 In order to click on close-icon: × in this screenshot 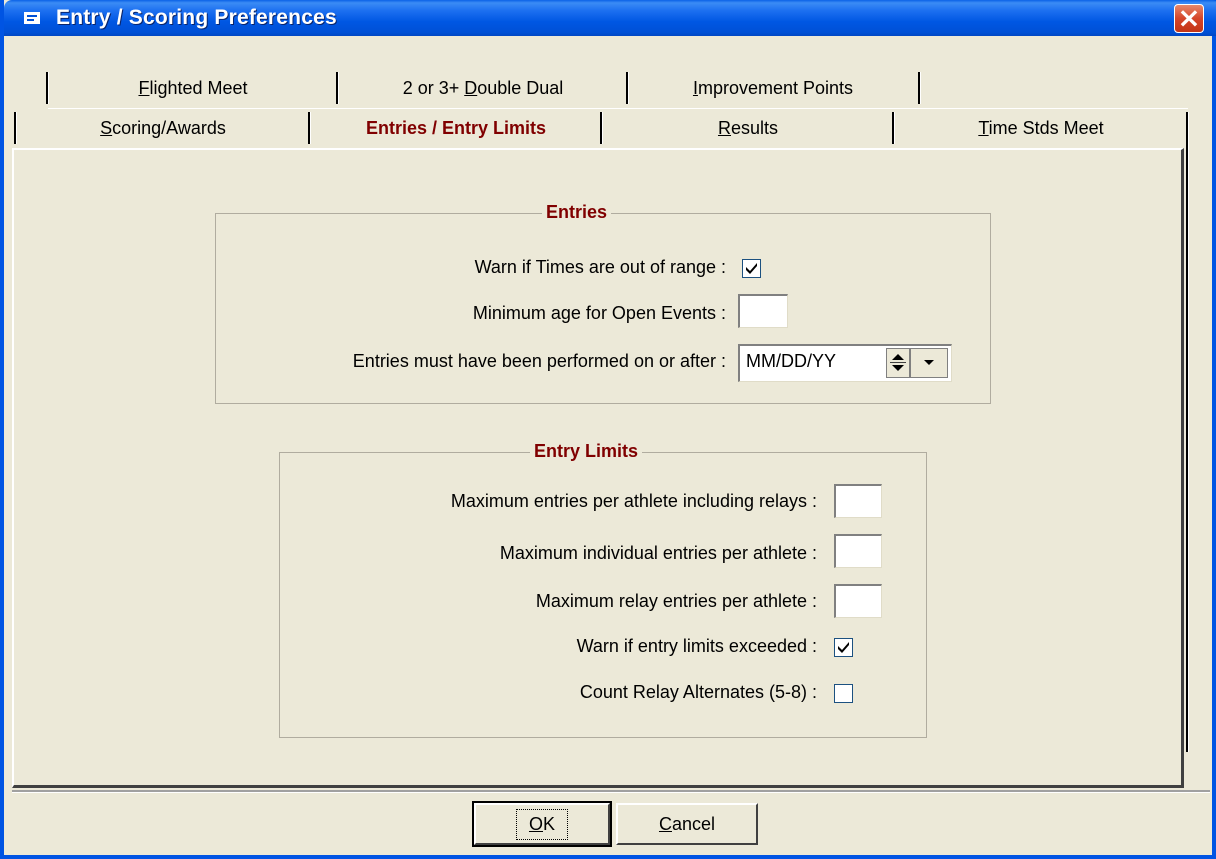, I will do `click(1189, 17)`.